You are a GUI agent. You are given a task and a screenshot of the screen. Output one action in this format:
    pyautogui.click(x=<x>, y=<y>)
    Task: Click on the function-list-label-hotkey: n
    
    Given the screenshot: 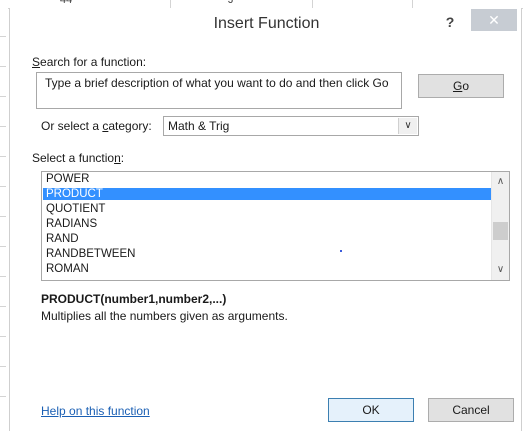 What is the action you would take?
    pyautogui.click(x=117, y=158)
    